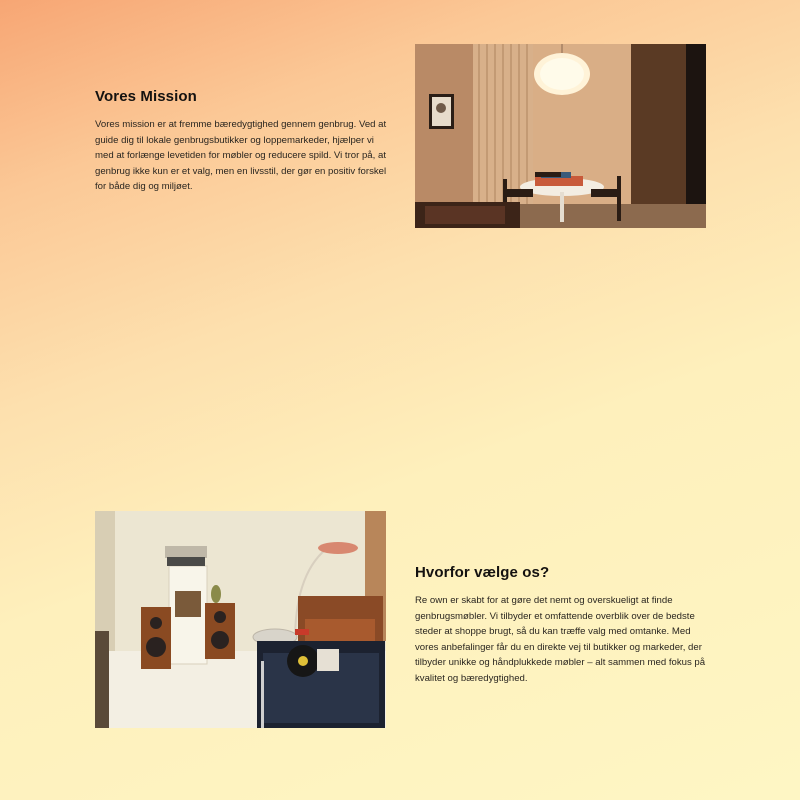  What do you see at coordinates (146, 96) in the screenshot?
I see `mission-heading: Vores Mission` at bounding box center [146, 96].